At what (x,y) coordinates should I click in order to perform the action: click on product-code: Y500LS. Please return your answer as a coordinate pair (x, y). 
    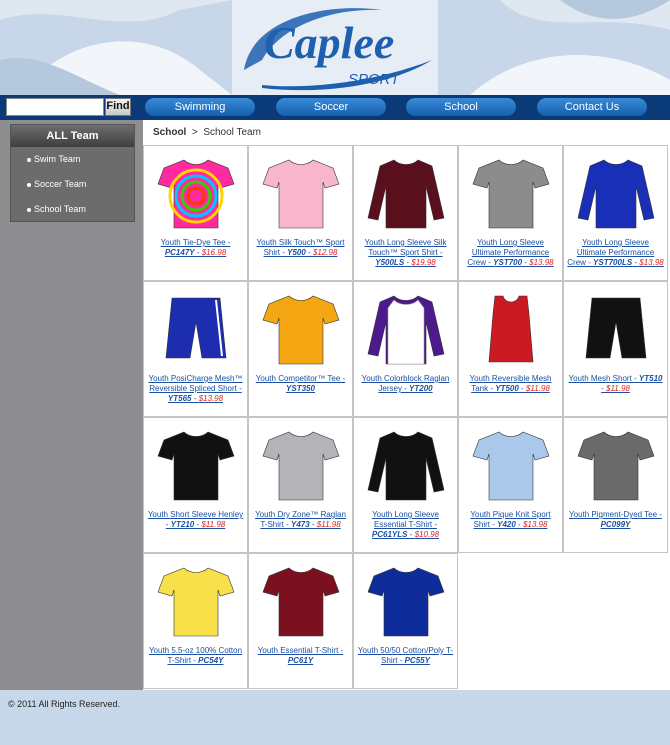
    Looking at the image, I should click on (390, 262).